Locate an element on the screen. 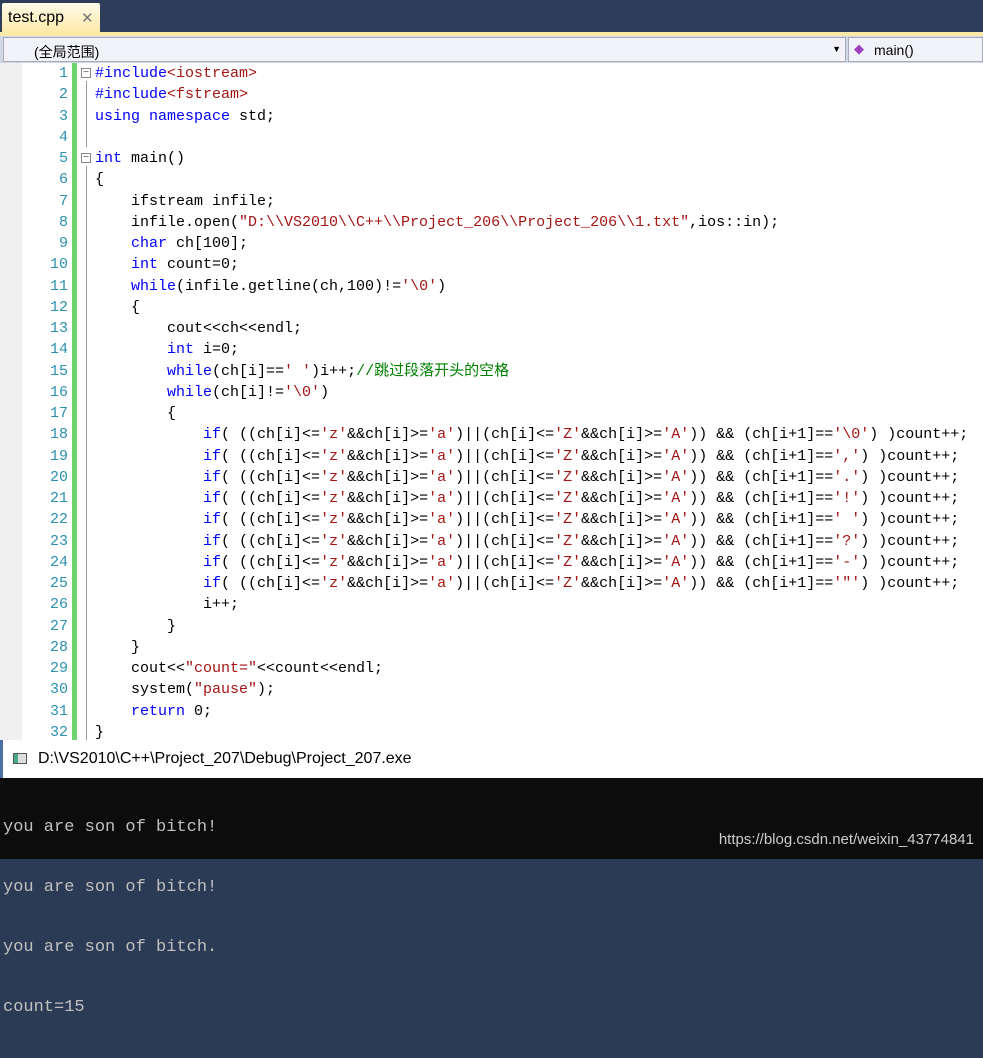 This screenshot has width=983, height=1058. chevron-down-icon: ▼ is located at coordinates (836, 49).